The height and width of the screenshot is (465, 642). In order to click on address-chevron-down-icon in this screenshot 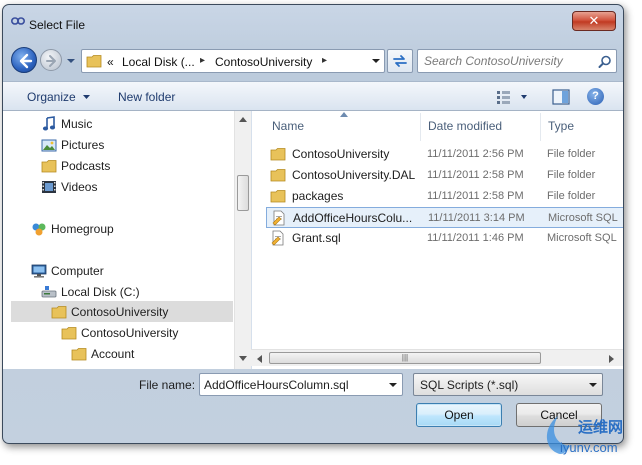, I will do `click(376, 61)`.